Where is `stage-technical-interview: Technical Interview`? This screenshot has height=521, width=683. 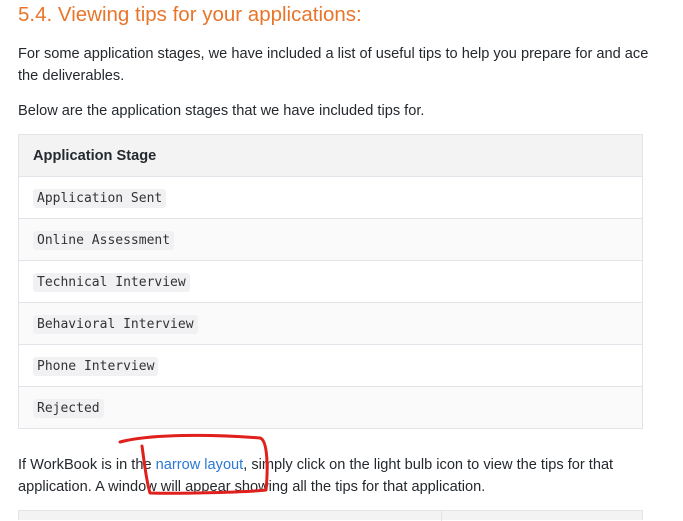 stage-technical-interview: Technical Interview is located at coordinates (111, 282).